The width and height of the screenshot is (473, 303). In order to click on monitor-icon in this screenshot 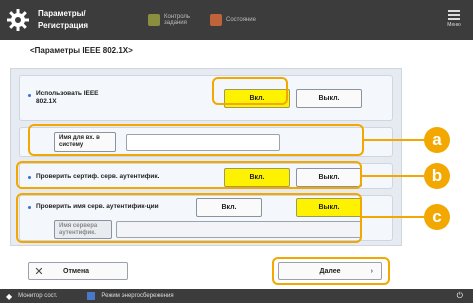, I will do `click(154, 20)`.